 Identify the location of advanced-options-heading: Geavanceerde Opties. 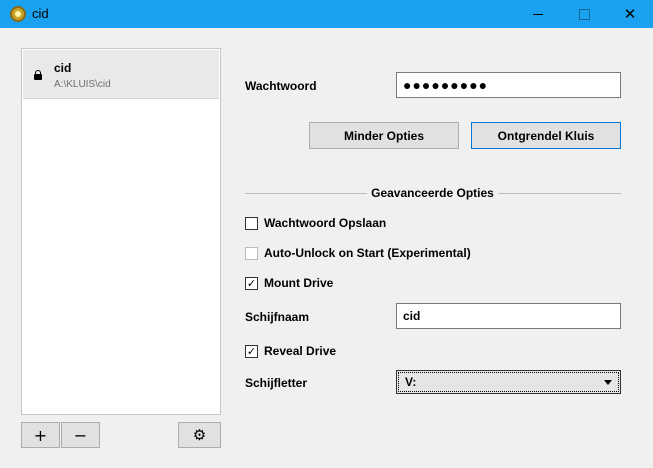
(432, 193).